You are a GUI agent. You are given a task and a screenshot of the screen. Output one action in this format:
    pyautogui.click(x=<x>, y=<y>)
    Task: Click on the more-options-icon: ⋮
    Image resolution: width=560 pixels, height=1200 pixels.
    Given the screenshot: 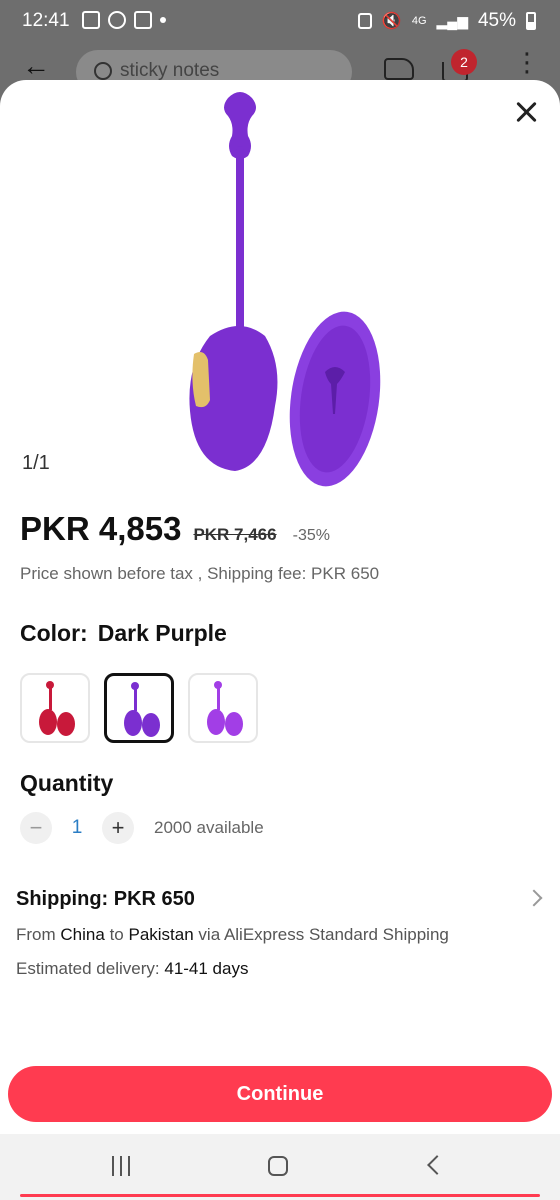 What is the action you would take?
    pyautogui.click(x=527, y=62)
    